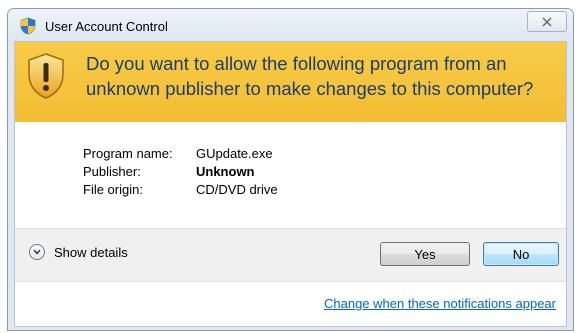  Describe the element at coordinates (37, 252) in the screenshot. I see `chevron-down-icon` at that location.